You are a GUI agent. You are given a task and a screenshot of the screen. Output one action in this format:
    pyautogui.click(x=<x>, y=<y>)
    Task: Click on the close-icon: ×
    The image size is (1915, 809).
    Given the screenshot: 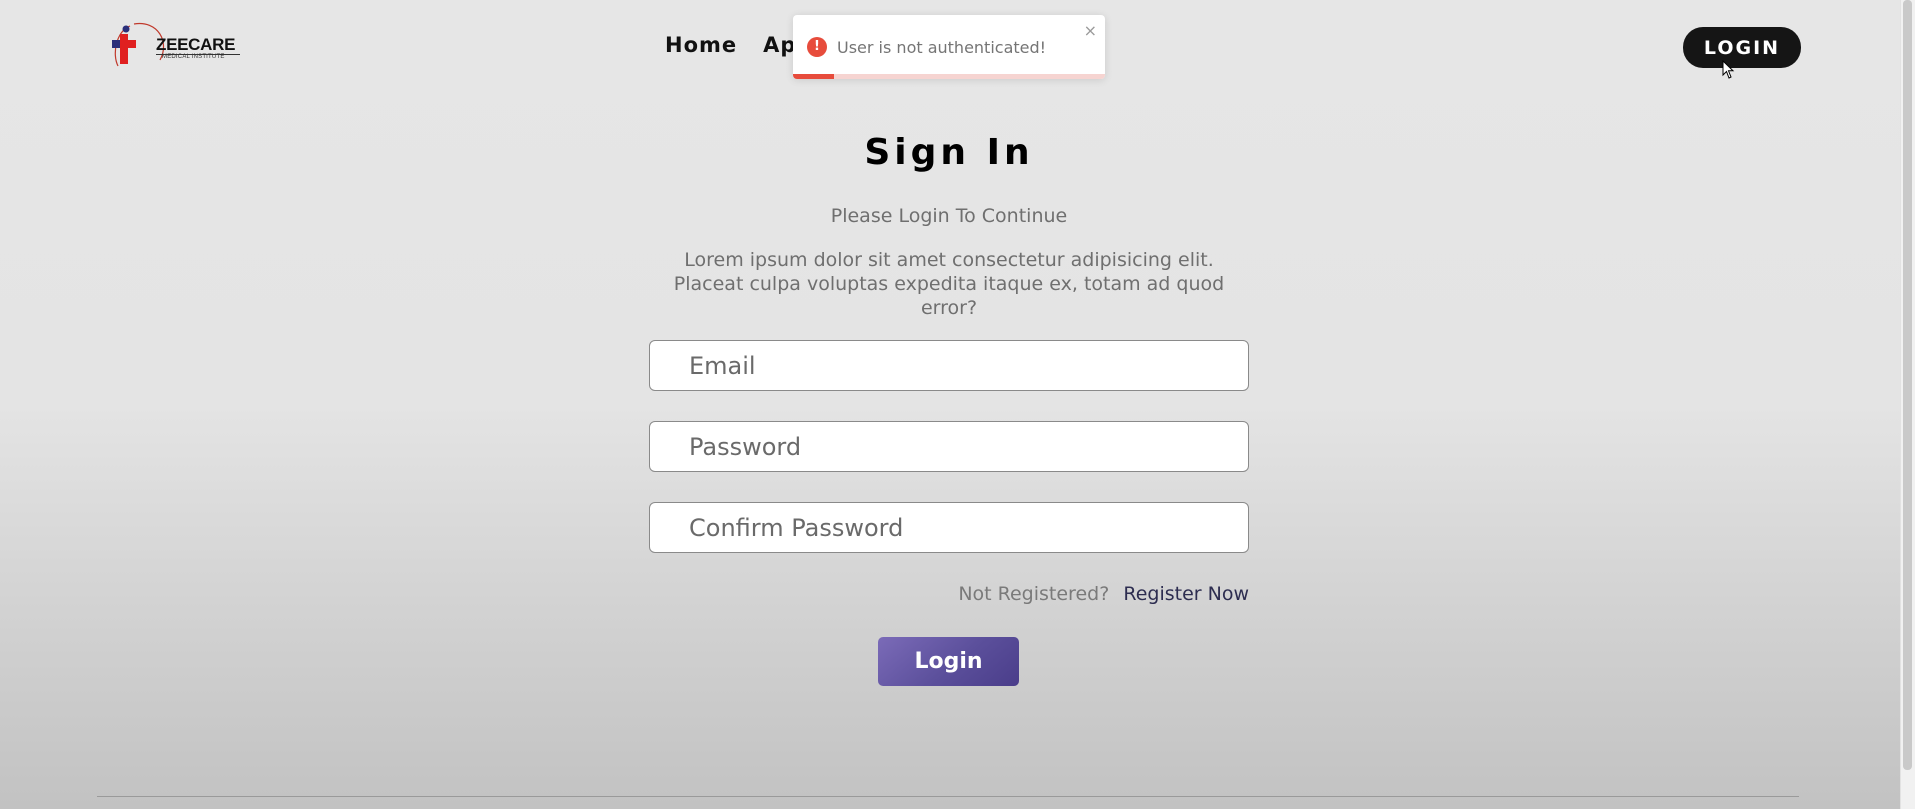 What is the action you would take?
    pyautogui.click(x=1090, y=30)
    